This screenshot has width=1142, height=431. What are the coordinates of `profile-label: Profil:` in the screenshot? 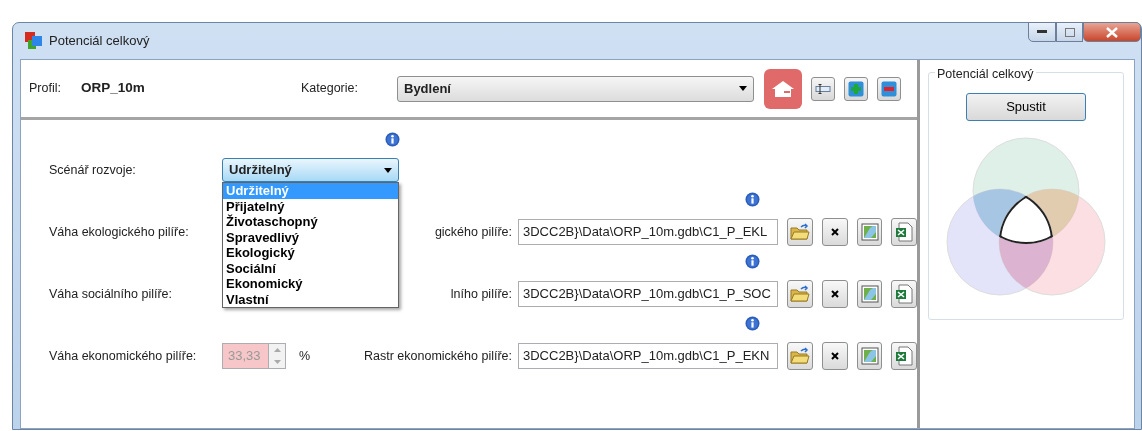 It's located at (45, 89).